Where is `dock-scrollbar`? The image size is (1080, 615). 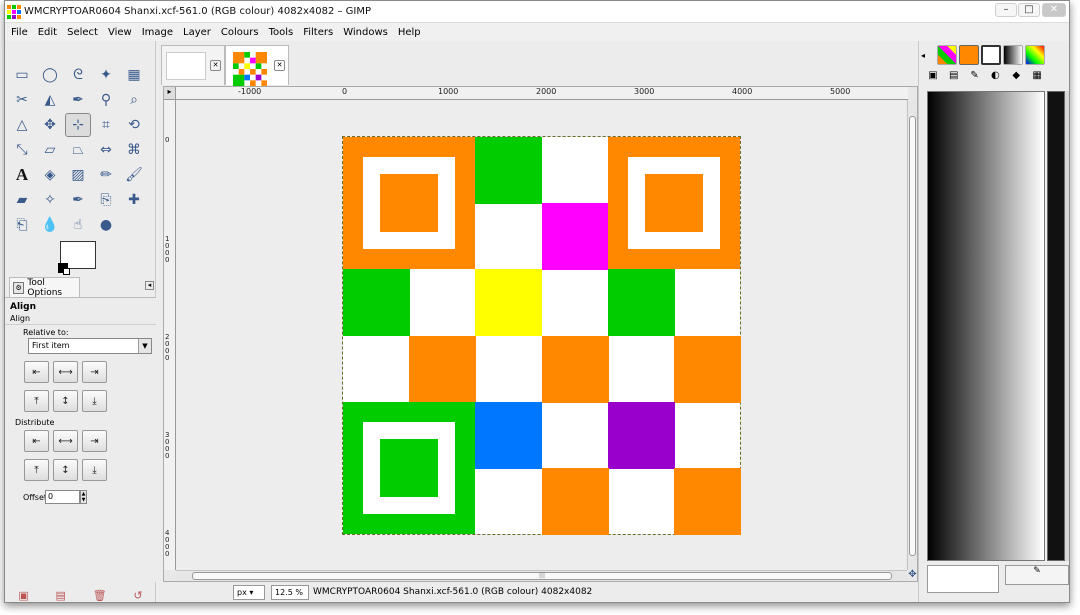 dock-scrollbar is located at coordinates (1067, 326).